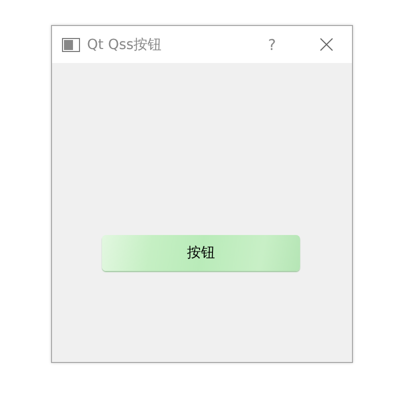 This screenshot has height=400, width=400. What do you see at coordinates (125, 45) in the screenshot?
I see `window-title: Qt Qss按钮` at bounding box center [125, 45].